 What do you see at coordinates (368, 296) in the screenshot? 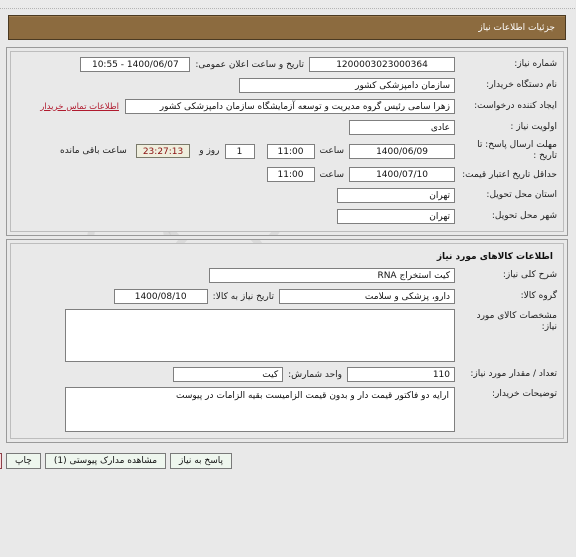
I see `goods-group-field: دارو، پزشکی و سلامت` at bounding box center [368, 296].